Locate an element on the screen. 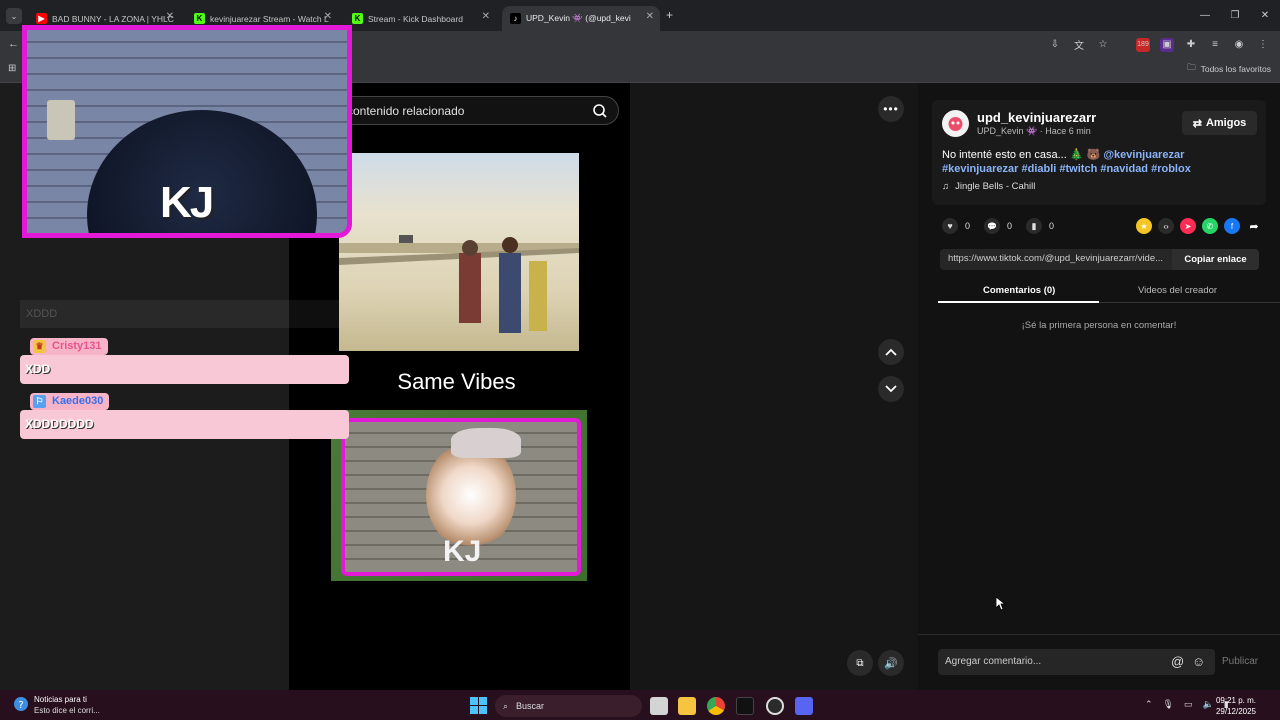  chat-message: XDDDDDDD is located at coordinates (184, 424).